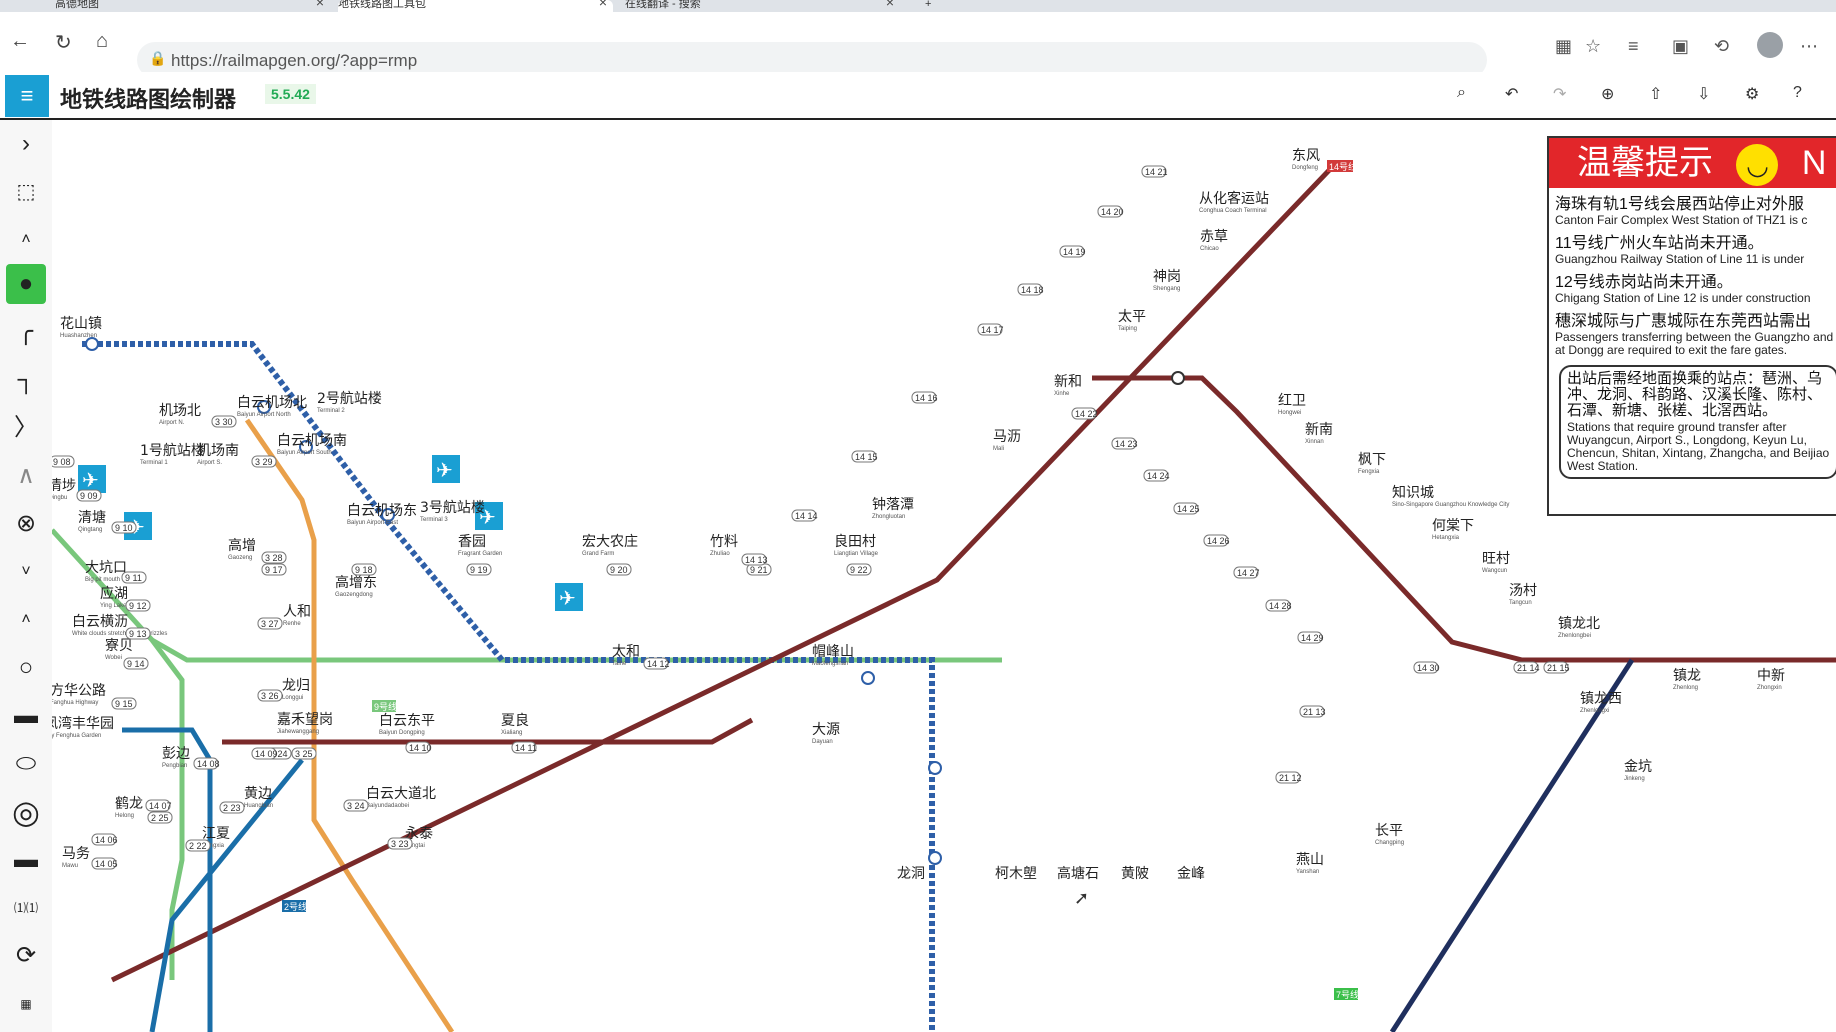 The image size is (1836, 1032). What do you see at coordinates (258, 793) in the screenshot?
I see `station-name: 黄边` at bounding box center [258, 793].